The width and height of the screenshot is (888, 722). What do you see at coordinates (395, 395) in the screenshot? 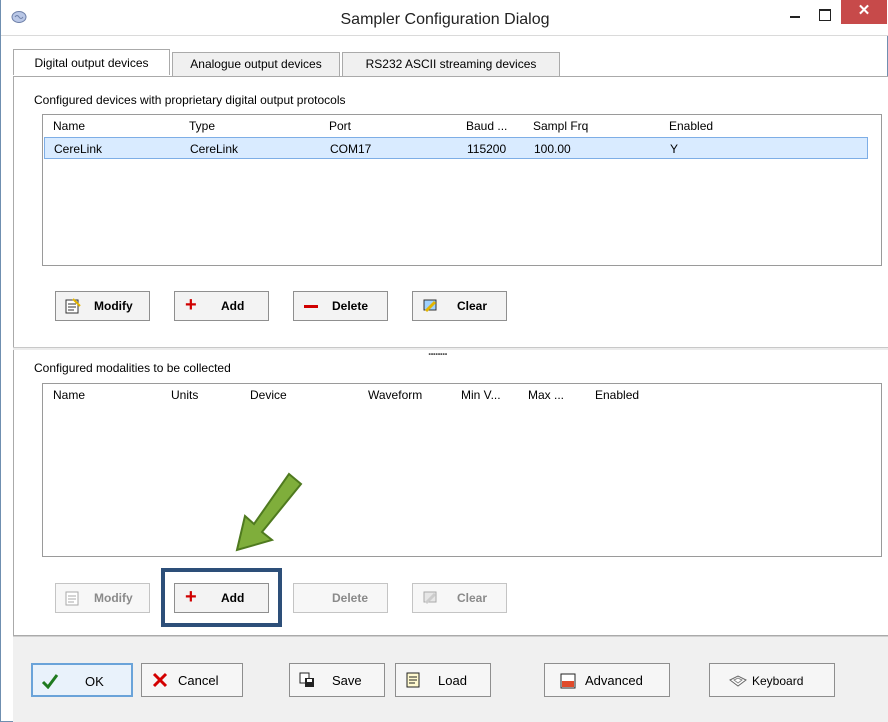
I see `modalities-col-waveform: Waveform` at bounding box center [395, 395].